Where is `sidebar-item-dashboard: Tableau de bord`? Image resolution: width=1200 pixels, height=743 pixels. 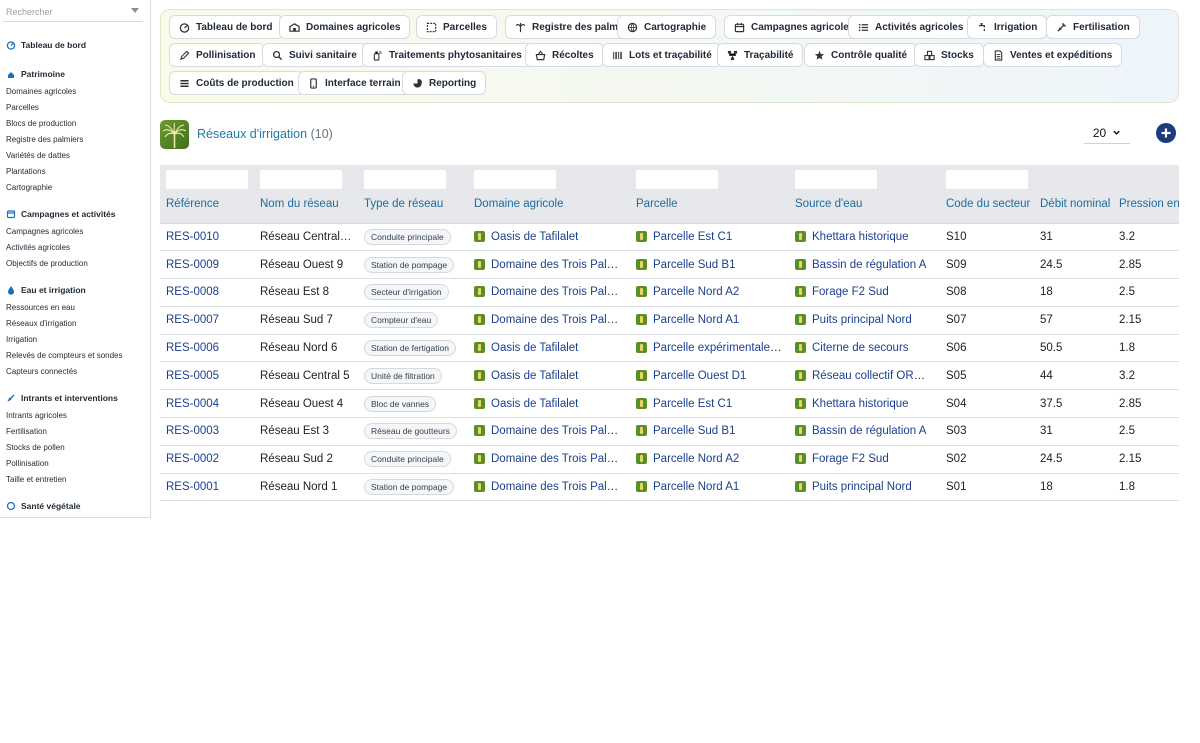
sidebar-item-dashboard: Tableau de bord is located at coordinates (75, 45).